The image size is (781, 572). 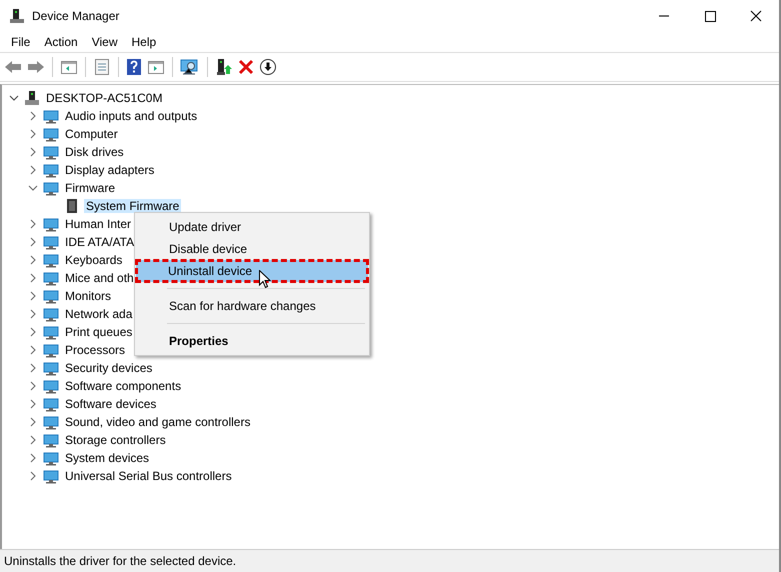 What do you see at coordinates (61, 42) in the screenshot?
I see `menu-item: Action` at bounding box center [61, 42].